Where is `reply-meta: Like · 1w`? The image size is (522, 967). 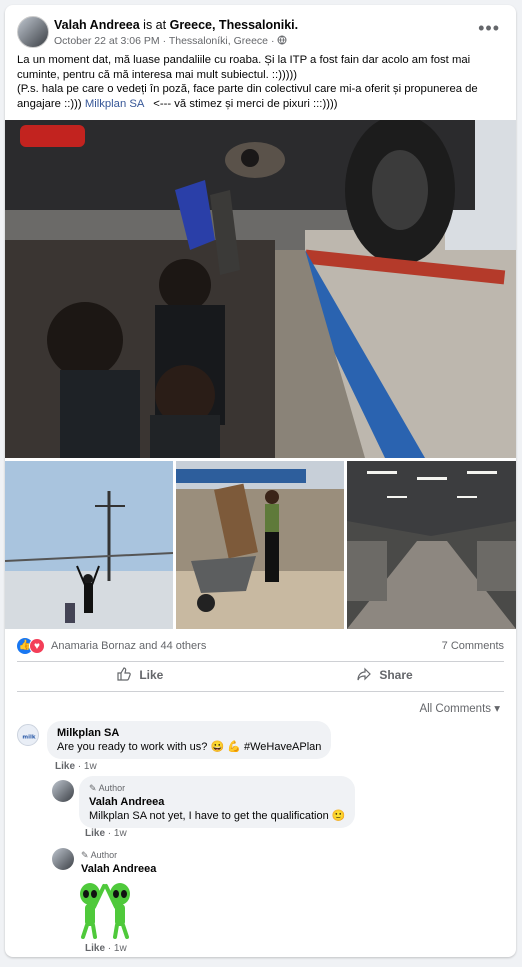
reply-meta: Like · 1w is located at coordinates (106, 833).